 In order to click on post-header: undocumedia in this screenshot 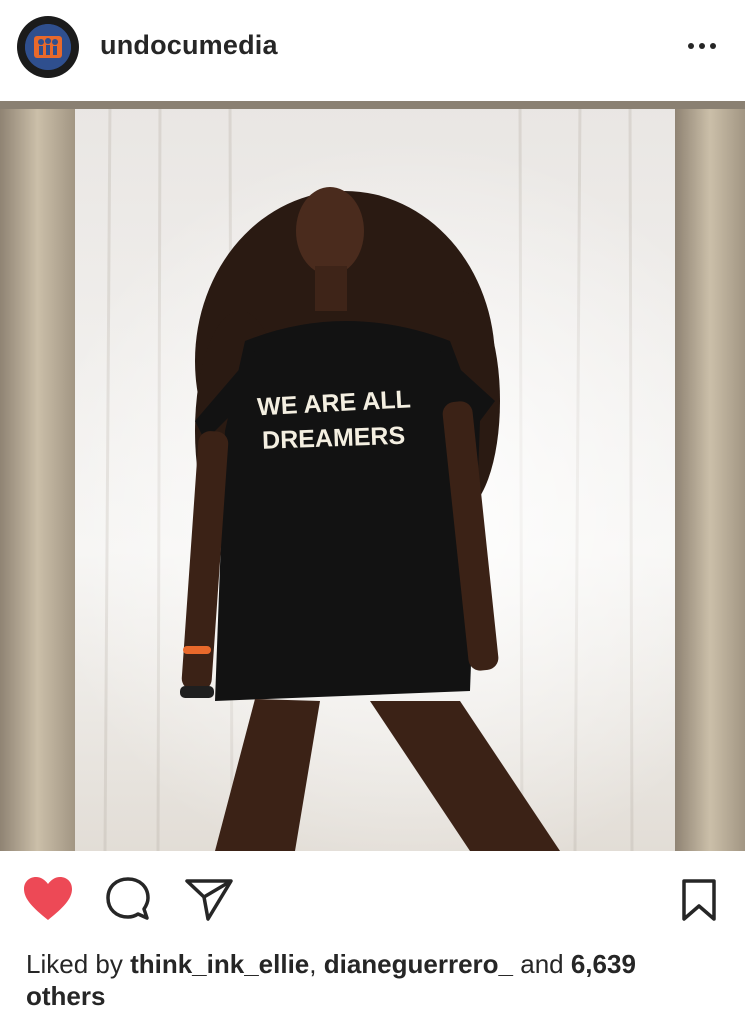, I will do `click(372, 50)`.